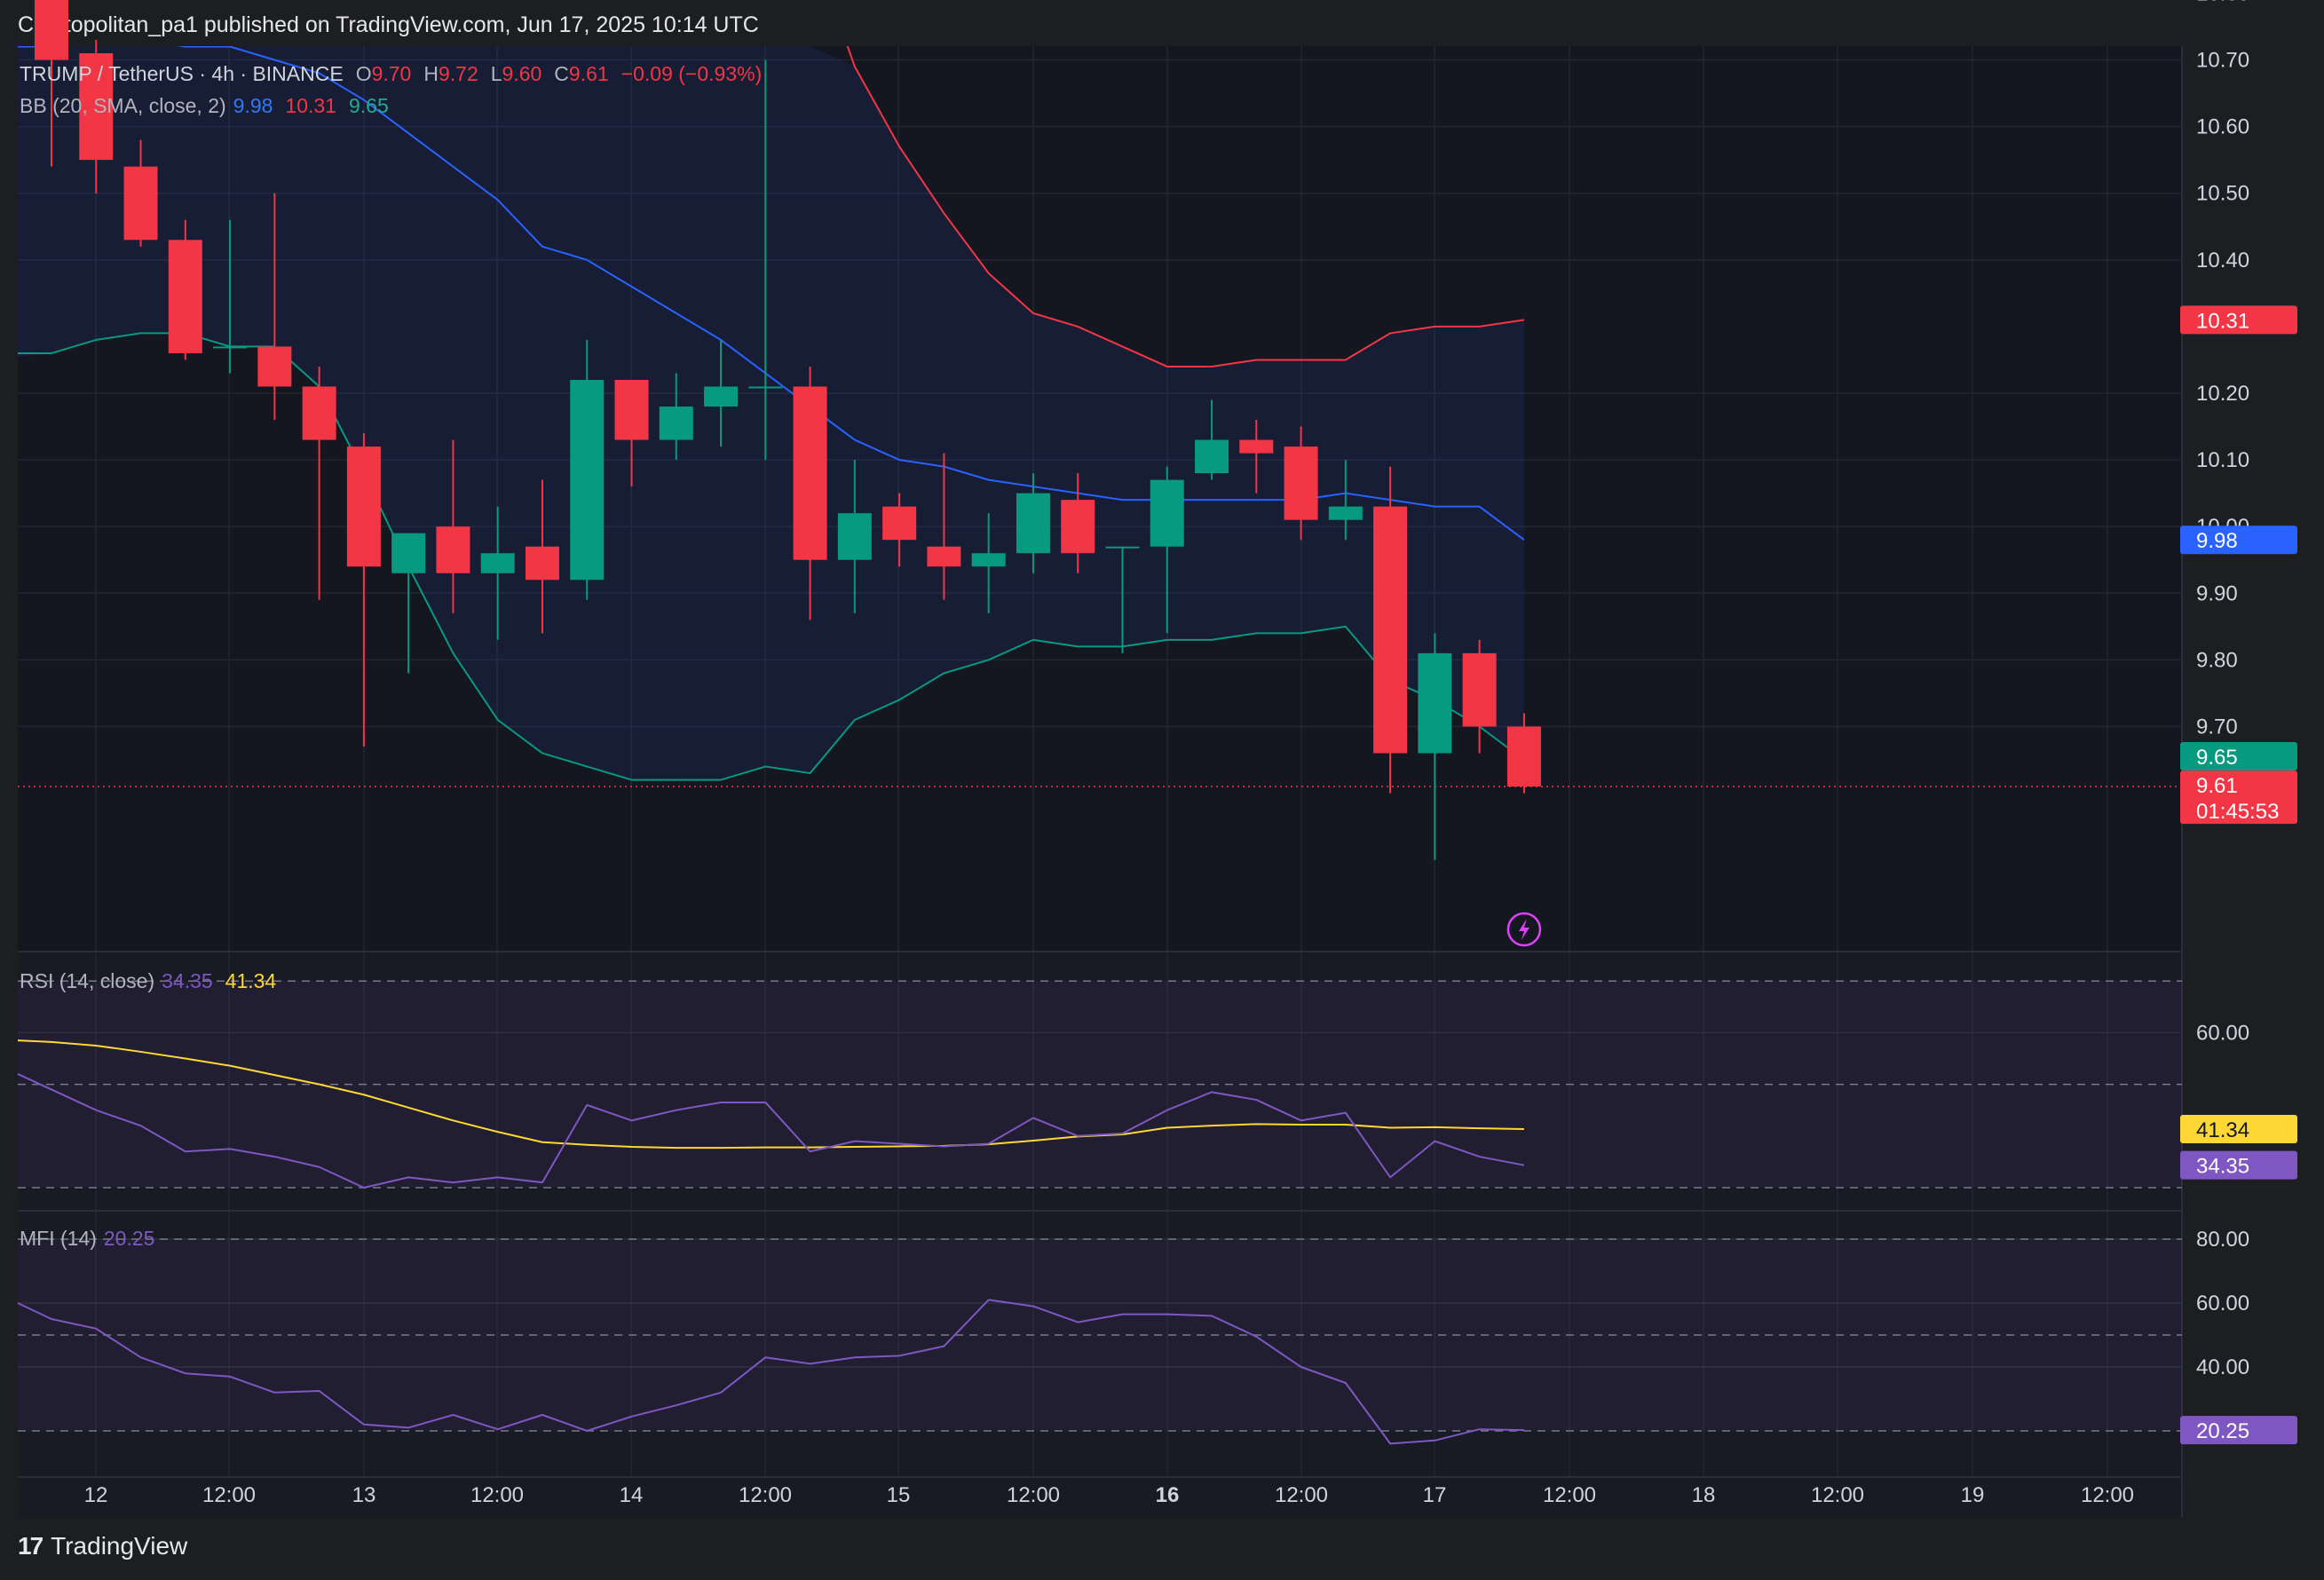 Image resolution: width=2324 pixels, height=1580 pixels. I want to click on price-tick-label: 10.40, so click(2222, 261).